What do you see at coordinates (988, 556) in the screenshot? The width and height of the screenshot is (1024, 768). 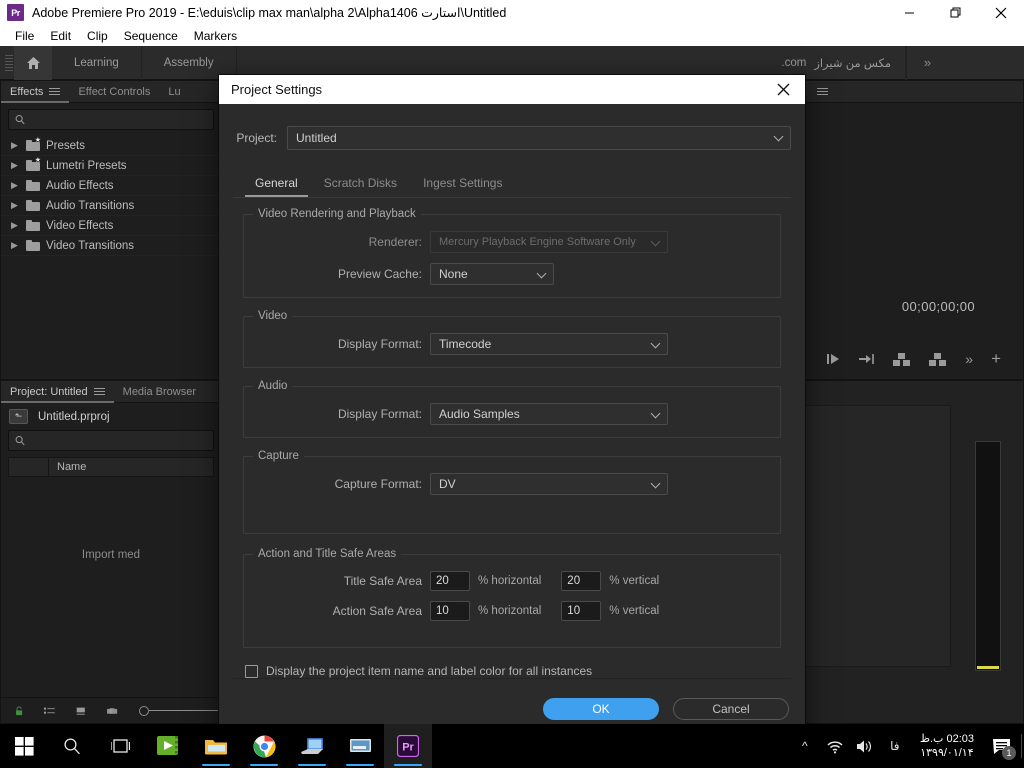 I see `audio-meters` at bounding box center [988, 556].